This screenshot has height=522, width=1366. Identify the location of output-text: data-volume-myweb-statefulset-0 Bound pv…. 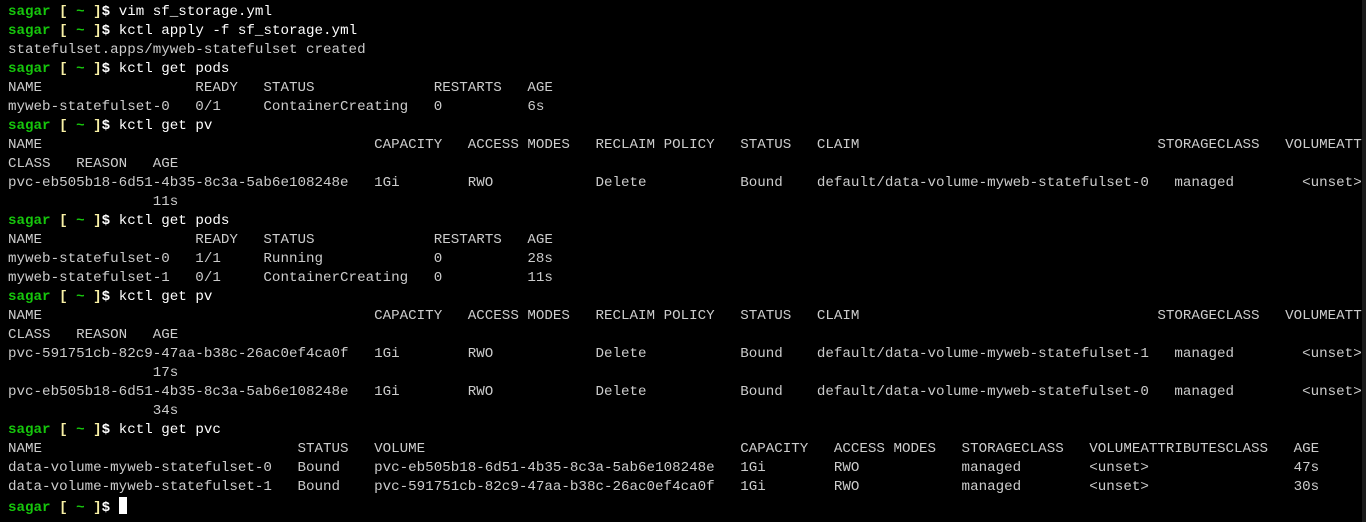
(664, 468).